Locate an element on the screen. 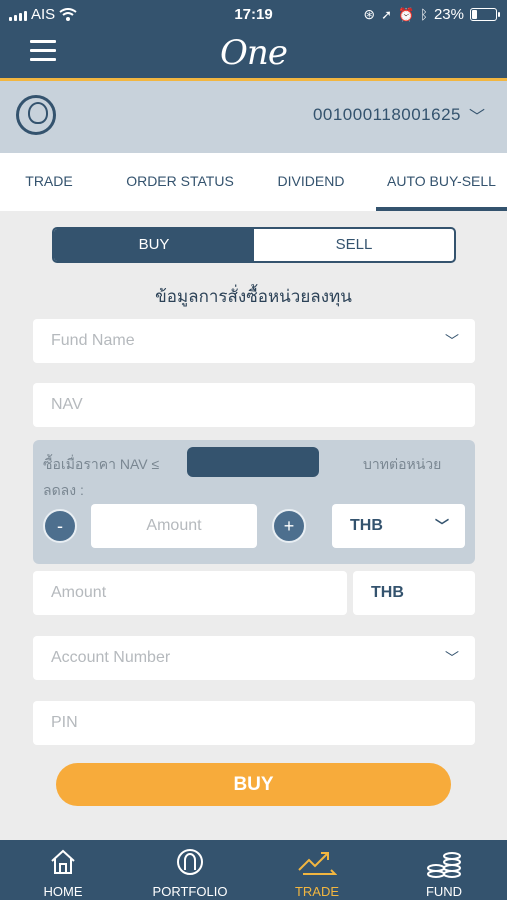 Image resolution: width=507 pixels, height=900 pixels. nav-portfolio: PORTFOLIO is located at coordinates (190, 870).